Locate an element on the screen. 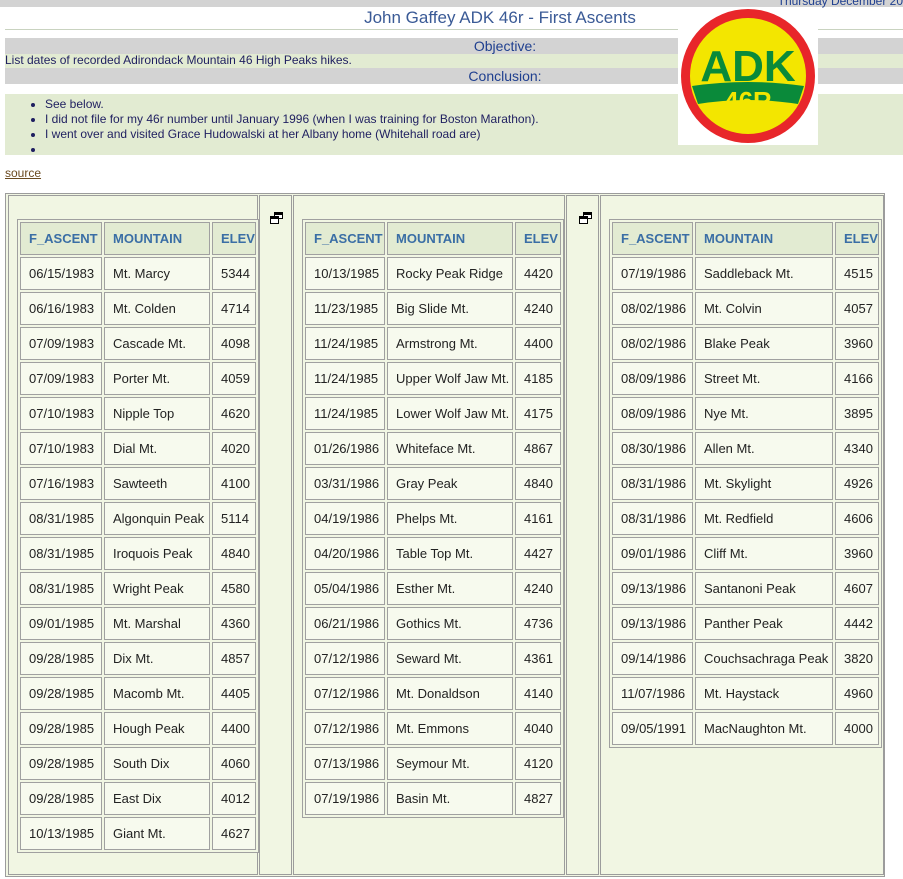 The image size is (903, 879). mountain-cell: Wright Peak is located at coordinates (157, 588).